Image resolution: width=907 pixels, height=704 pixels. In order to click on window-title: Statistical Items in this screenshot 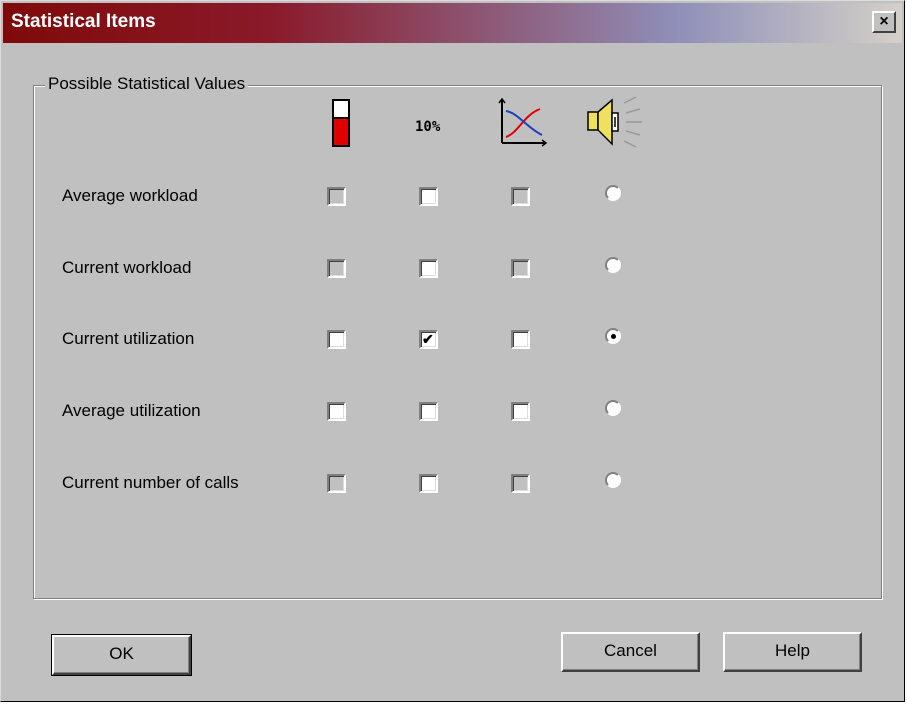, I will do `click(83, 21)`.